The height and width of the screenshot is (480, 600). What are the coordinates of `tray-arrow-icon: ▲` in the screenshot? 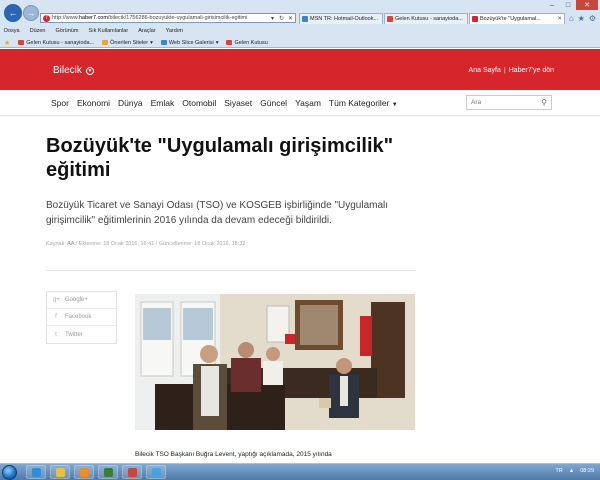 It's located at (571, 471).